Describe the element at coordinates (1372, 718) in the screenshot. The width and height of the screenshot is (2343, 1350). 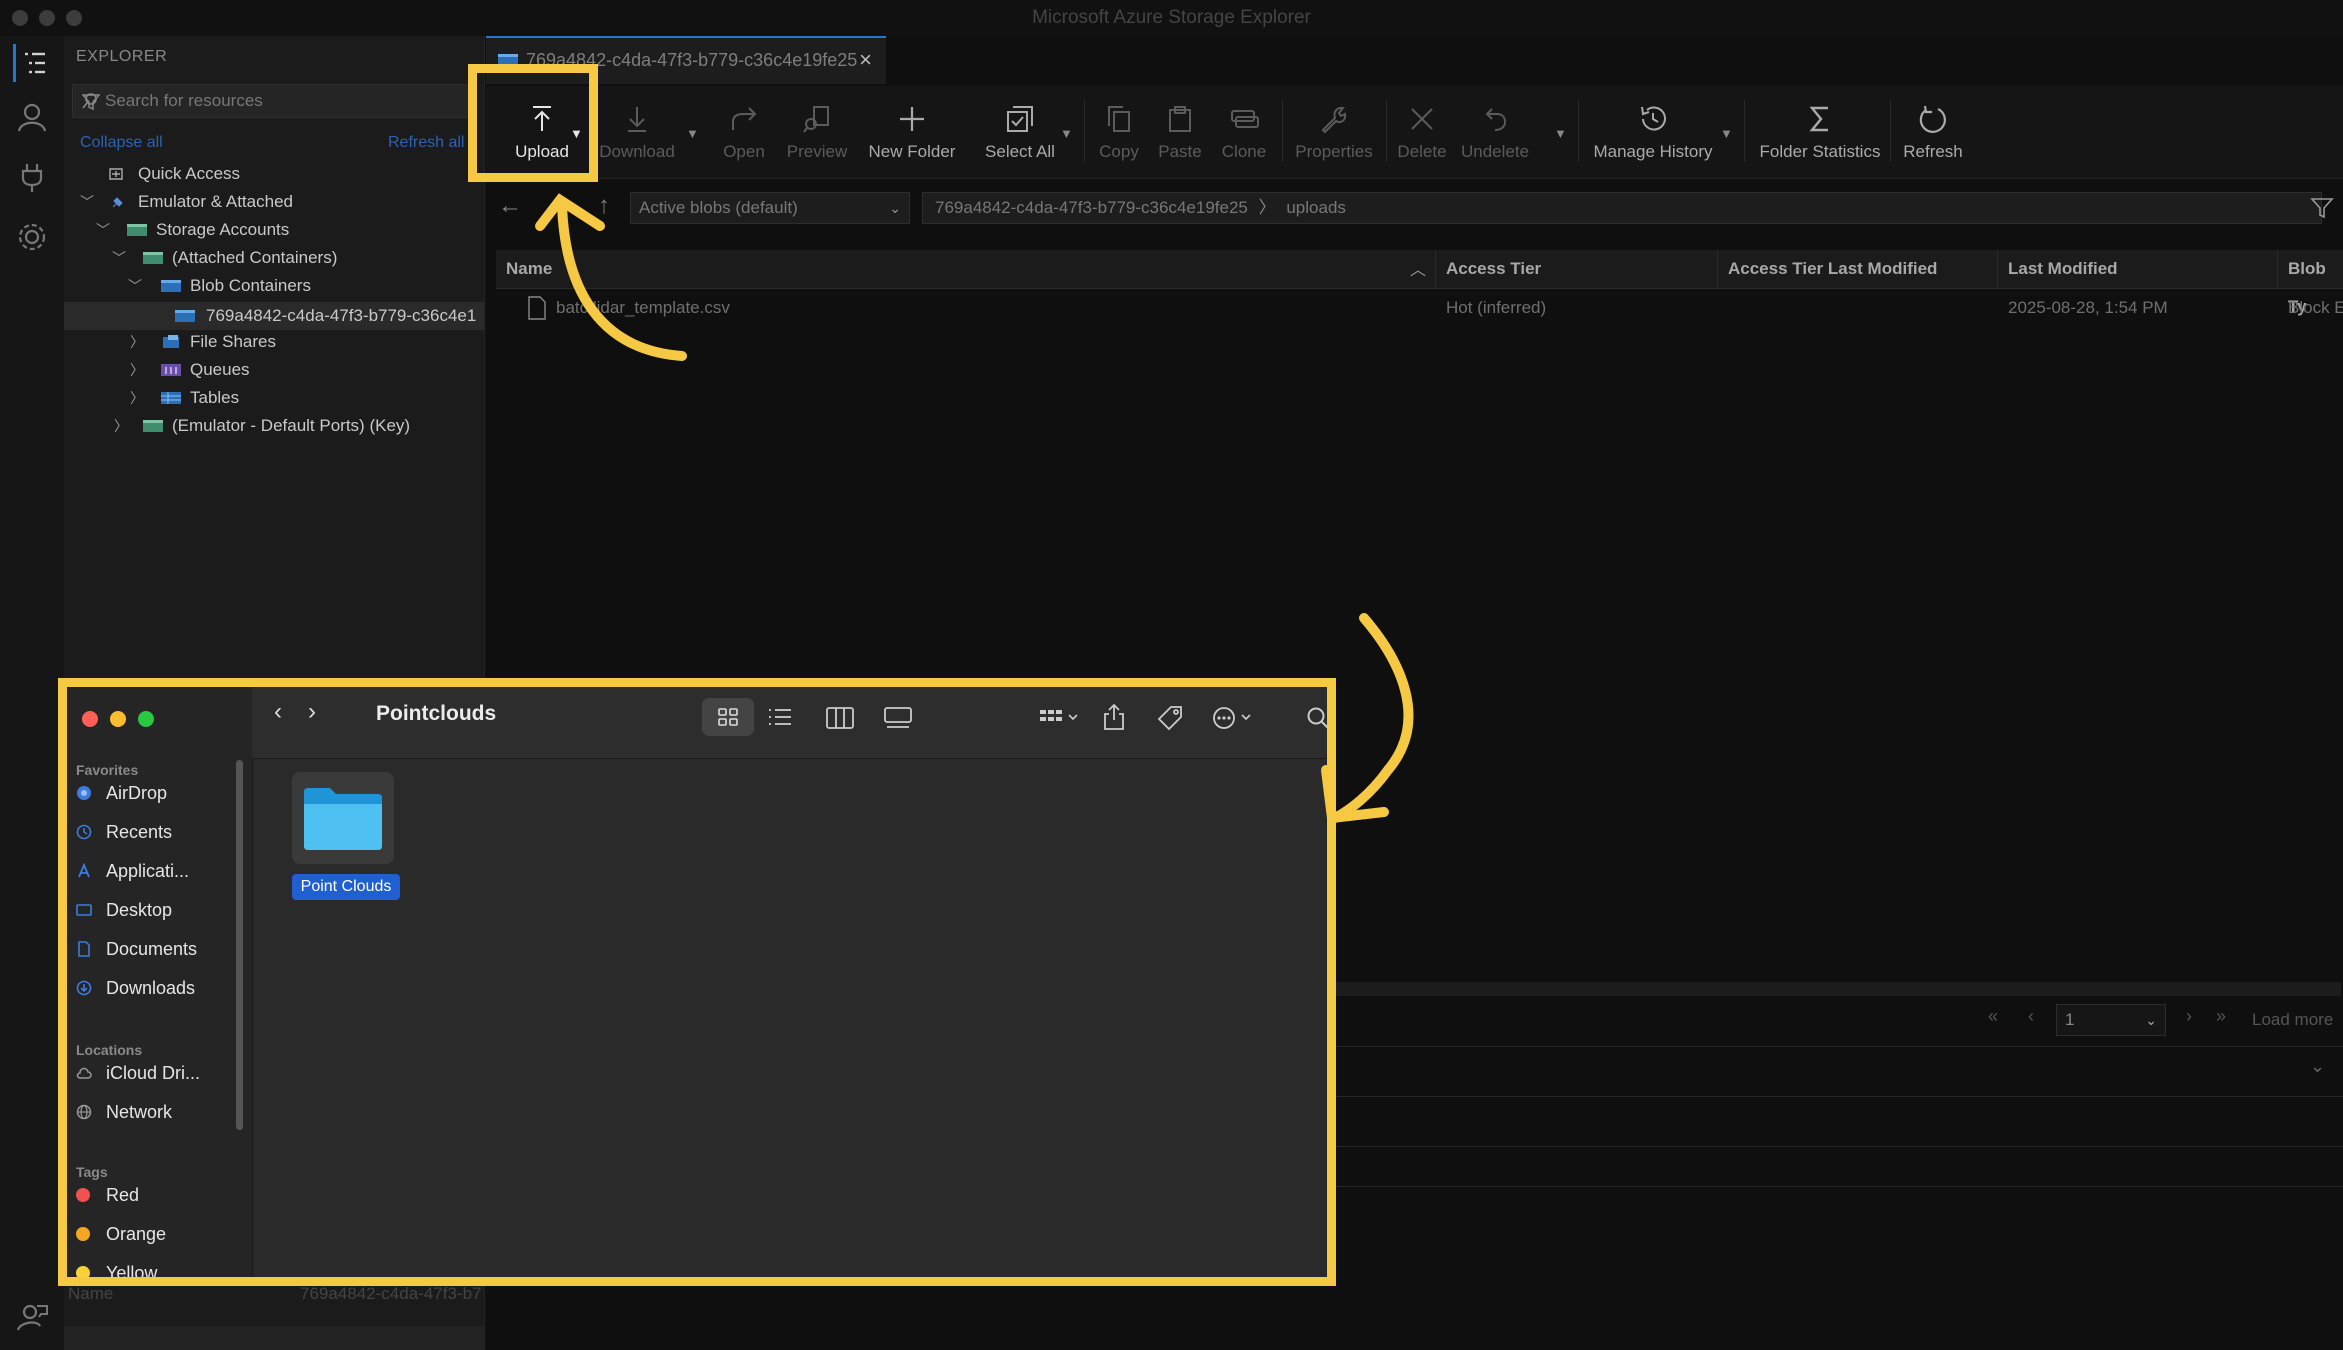
I see `annotation-arrow-finder` at that location.